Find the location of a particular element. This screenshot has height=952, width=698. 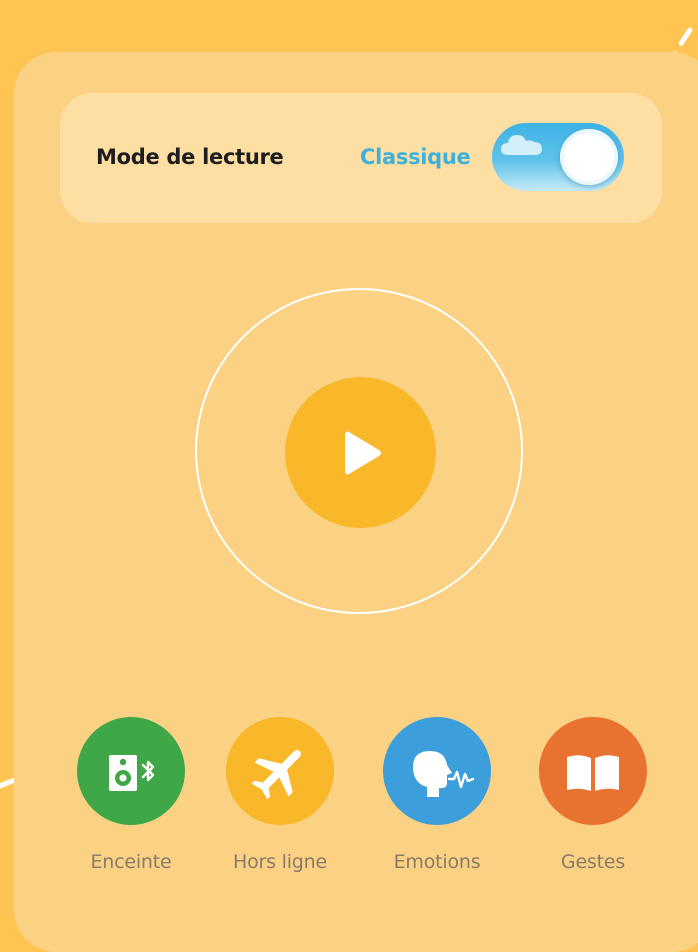

feature-label-speaker: Enceinte is located at coordinates (131, 862).